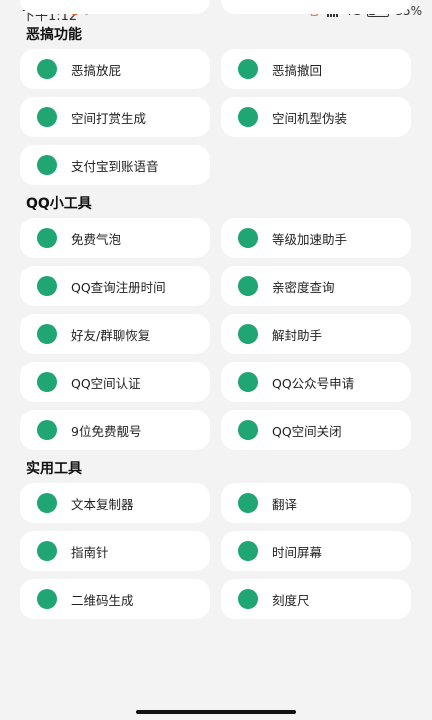  I want to click on partial-button-right, so click(316, 7).